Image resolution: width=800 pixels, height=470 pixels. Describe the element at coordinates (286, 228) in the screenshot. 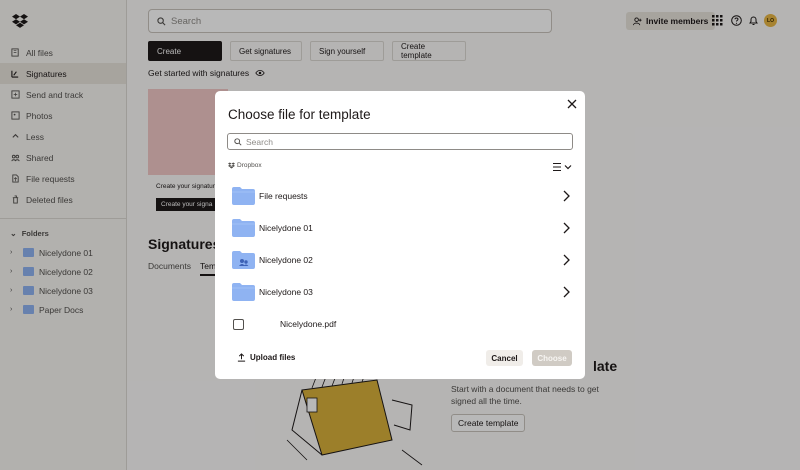

I see `file-name: Nicelydone 01` at that location.